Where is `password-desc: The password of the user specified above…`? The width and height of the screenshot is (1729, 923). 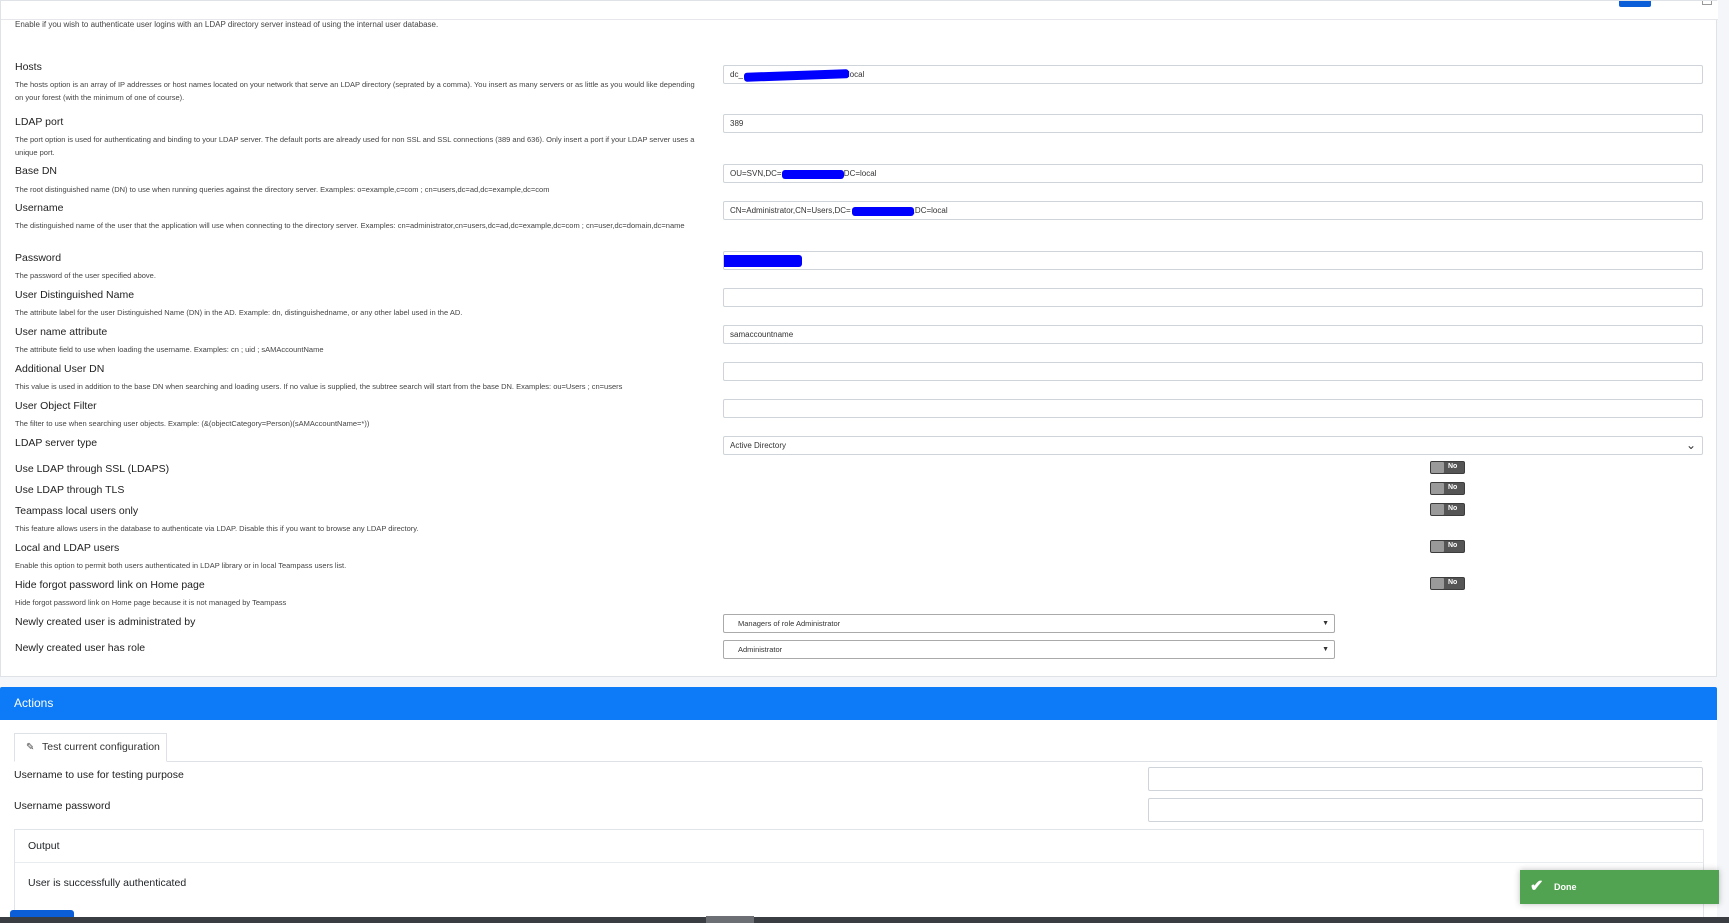 password-desc: The password of the user specified above… is located at coordinates (85, 275).